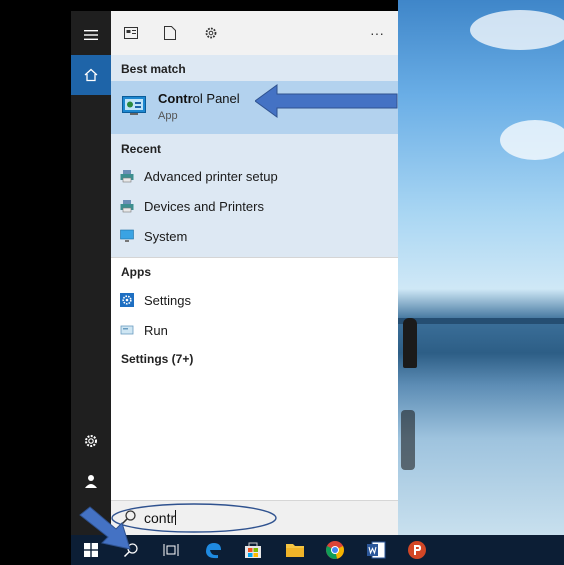 Image resolution: width=564 pixels, height=565 pixels. What do you see at coordinates (136, 272) in the screenshot?
I see `apps-heading: Apps` at bounding box center [136, 272].